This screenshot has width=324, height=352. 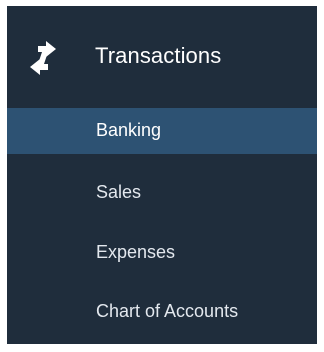 What do you see at coordinates (167, 311) in the screenshot?
I see `nav-item-label: Chart of Accounts` at bounding box center [167, 311].